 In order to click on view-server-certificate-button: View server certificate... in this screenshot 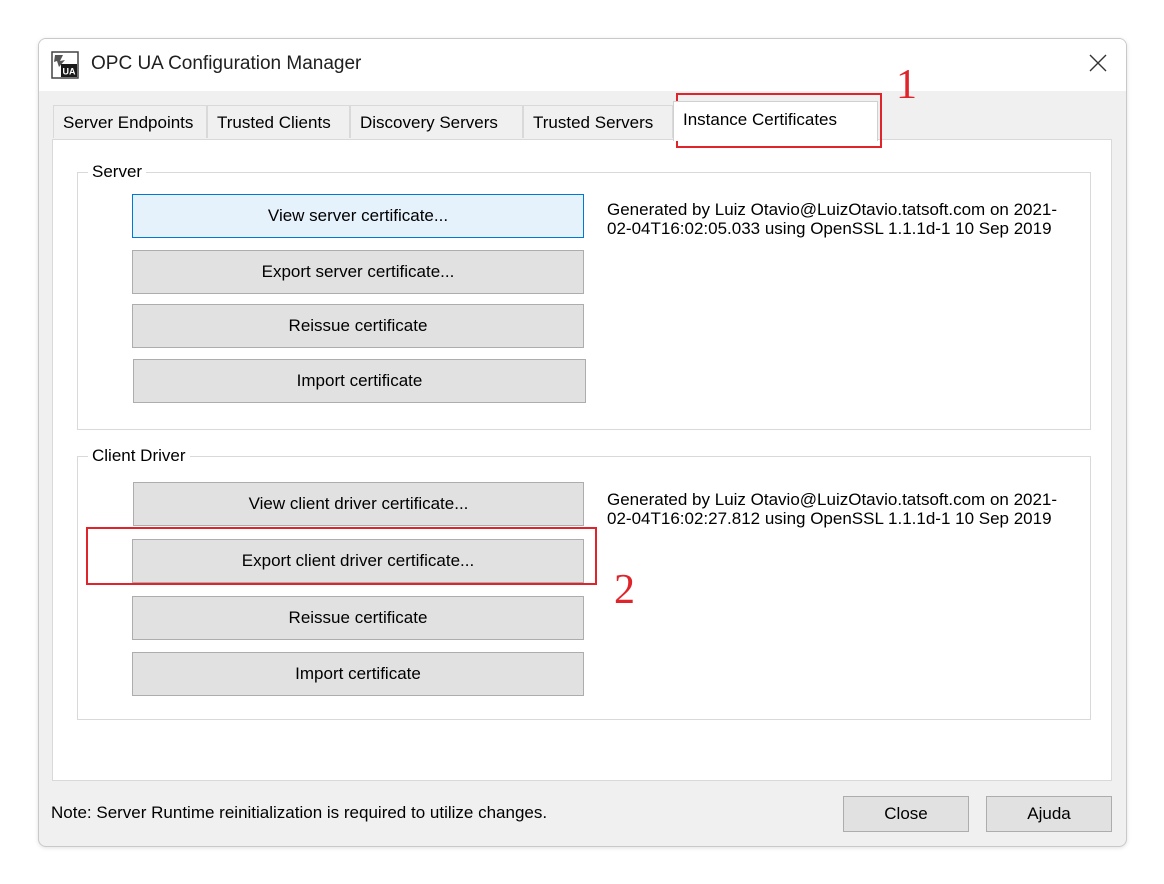, I will do `click(358, 216)`.